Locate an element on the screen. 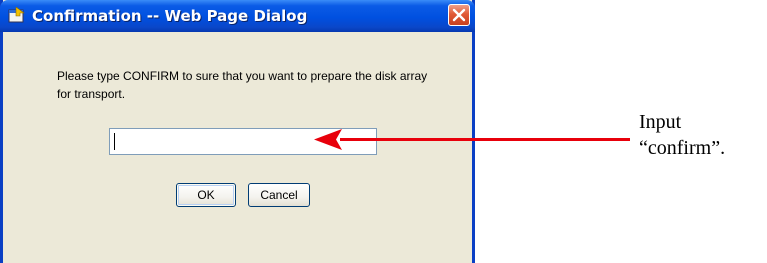  close-button is located at coordinates (459, 15).